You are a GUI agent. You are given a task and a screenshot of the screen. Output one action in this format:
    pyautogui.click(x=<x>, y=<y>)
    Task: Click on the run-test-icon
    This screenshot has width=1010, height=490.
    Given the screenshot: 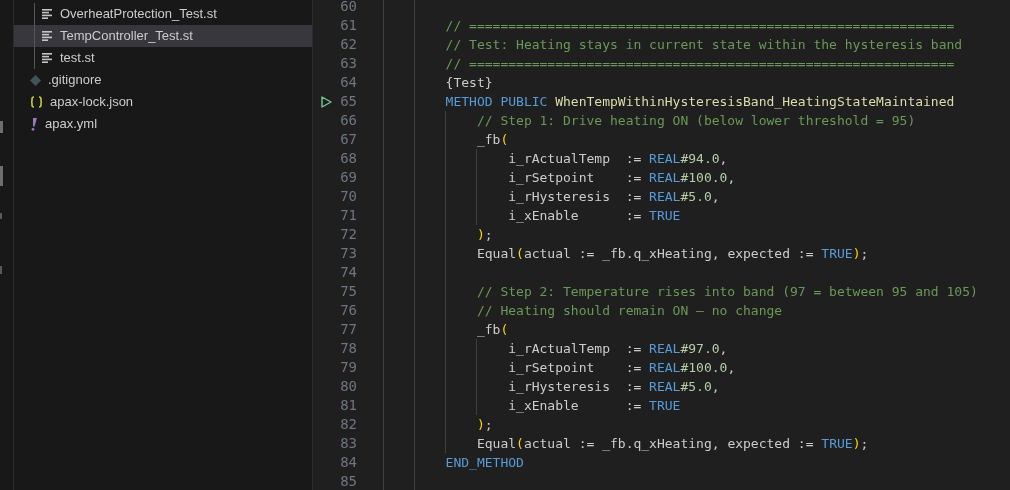 What is the action you would take?
    pyautogui.click(x=326, y=101)
    